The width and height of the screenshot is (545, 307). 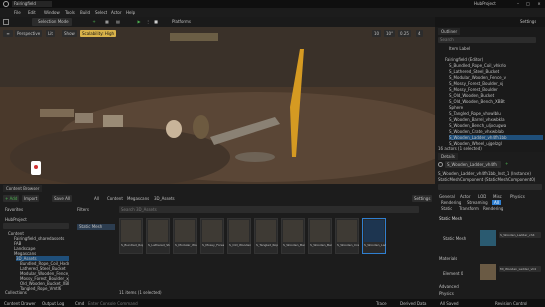 What do you see at coordinates (212, 236) in the screenshot?
I see `asset-tile: S_Mossy_Forest_Boulder` at bounding box center [212, 236].